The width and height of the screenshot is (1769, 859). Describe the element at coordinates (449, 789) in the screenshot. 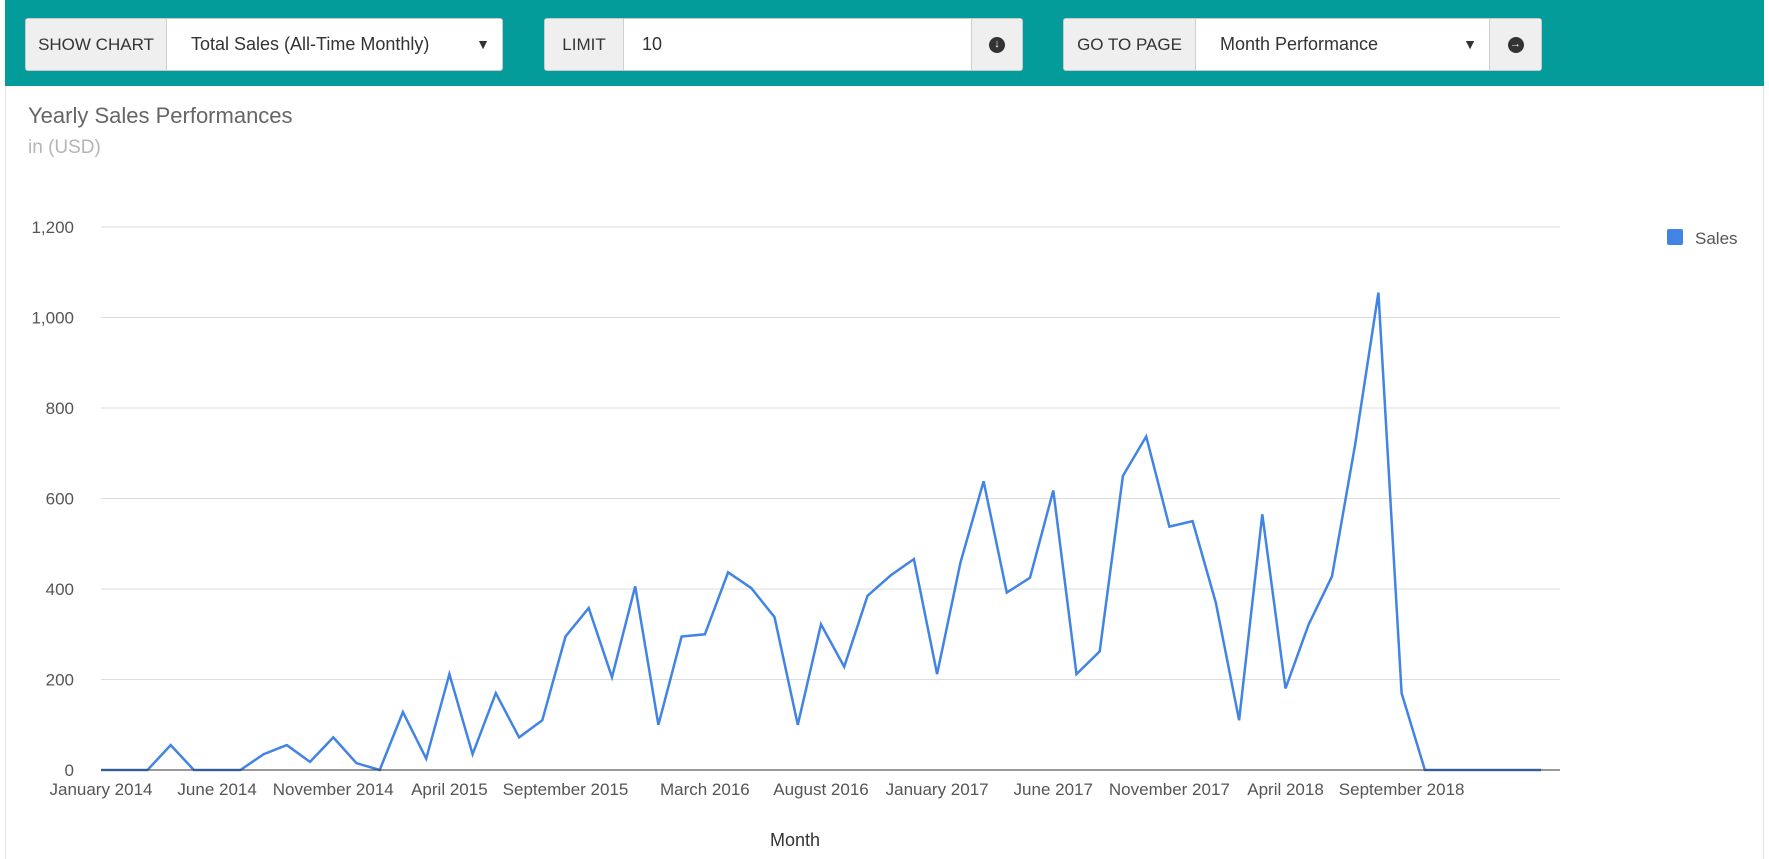

I see `x-tick-label: April 2015` at that location.